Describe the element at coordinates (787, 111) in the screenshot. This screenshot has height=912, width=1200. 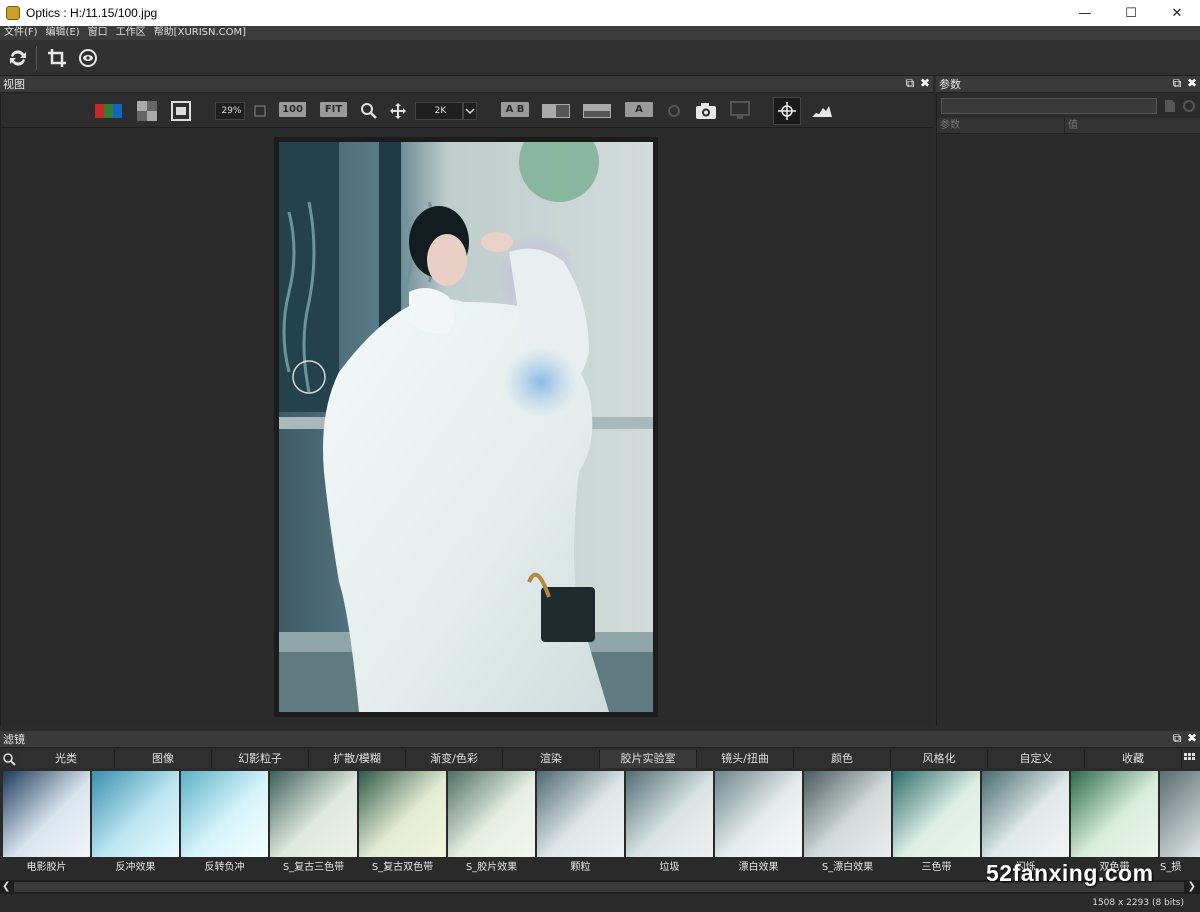
I see `target-icon` at that location.